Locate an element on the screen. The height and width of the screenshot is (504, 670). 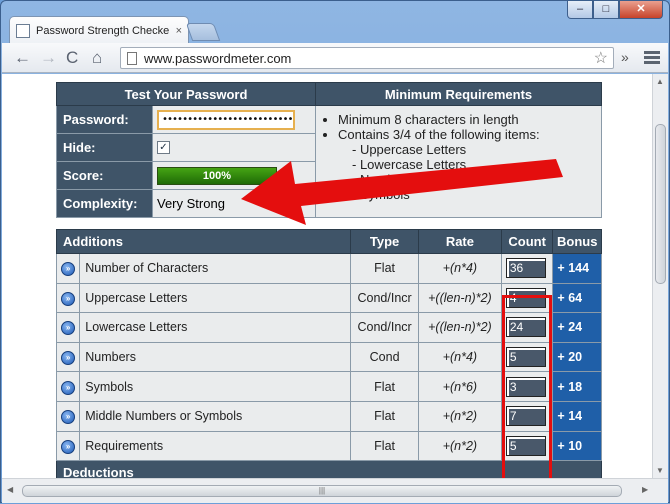
tab-close-icon: × is located at coordinates (179, 31).